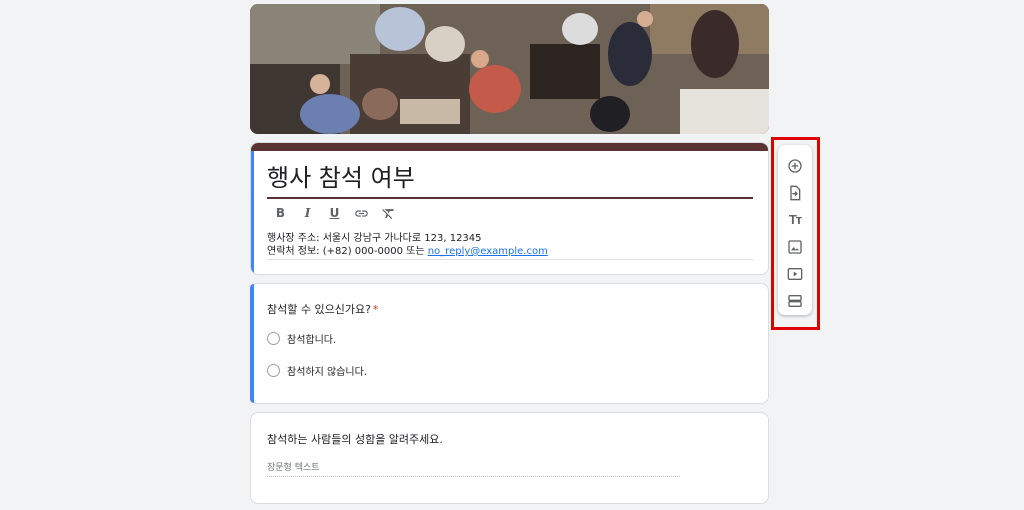  I want to click on required-mark: *, so click(375, 309).